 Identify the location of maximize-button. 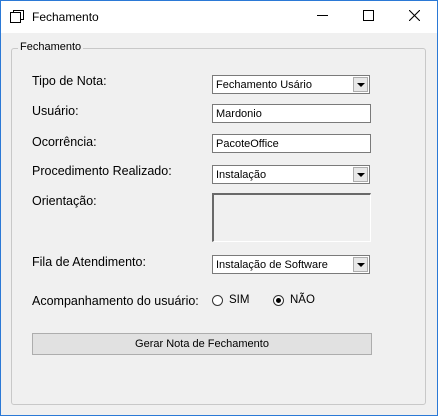
(368, 17).